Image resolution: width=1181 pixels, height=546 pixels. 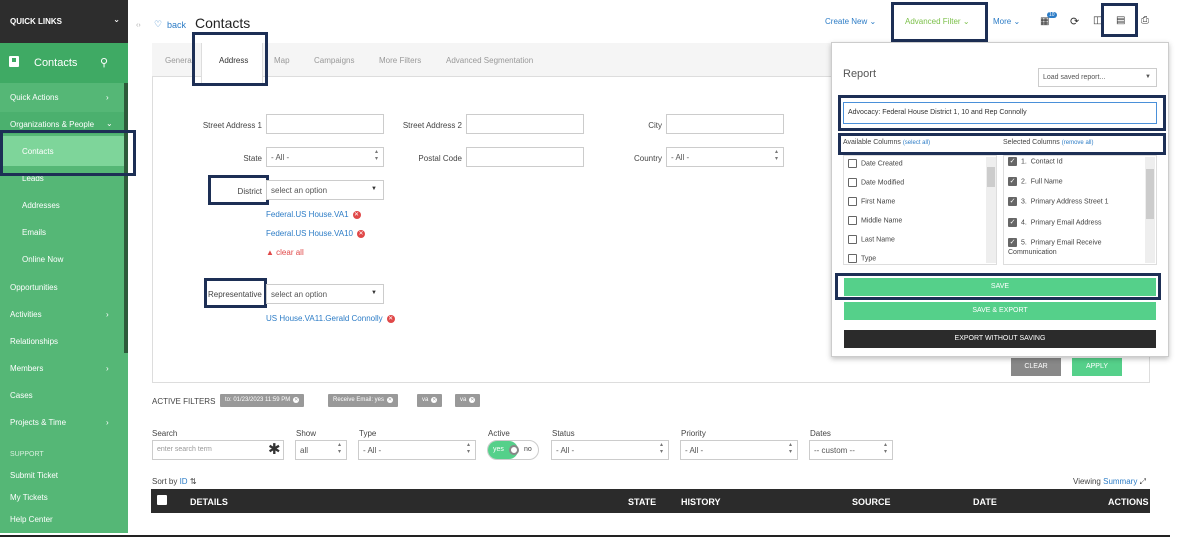 What do you see at coordinates (38, 422) in the screenshot?
I see `sidebar-item-projects: Projects & Time` at bounding box center [38, 422].